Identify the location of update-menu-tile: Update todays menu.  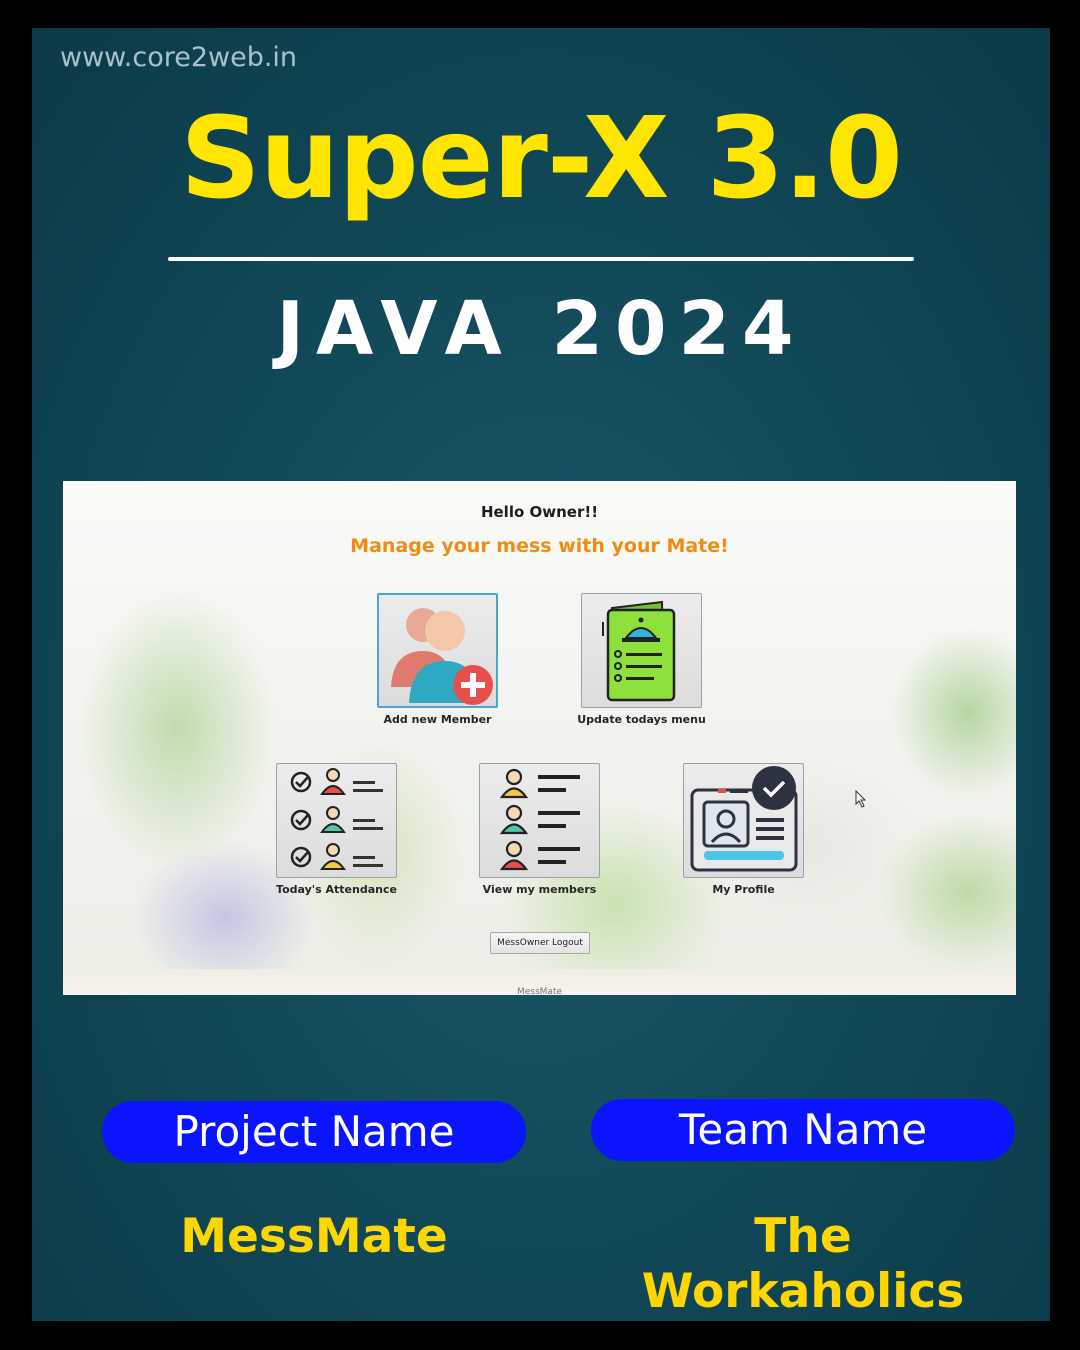
(641, 659).